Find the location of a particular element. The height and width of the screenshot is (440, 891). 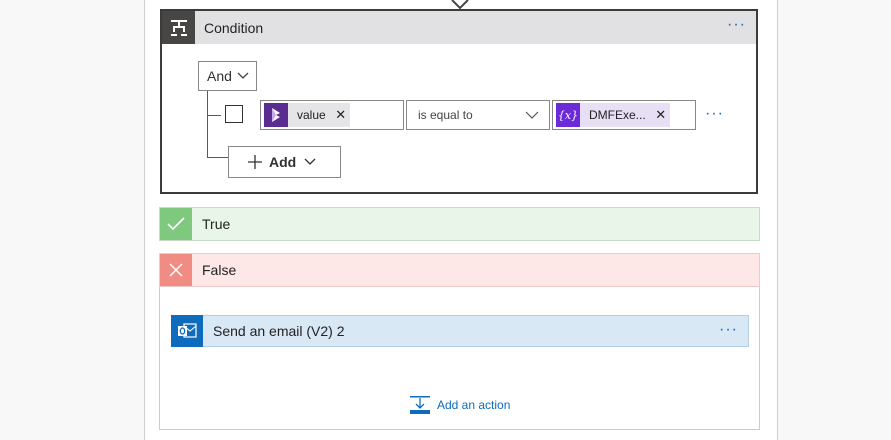

checkmark-icon is located at coordinates (176, 224).